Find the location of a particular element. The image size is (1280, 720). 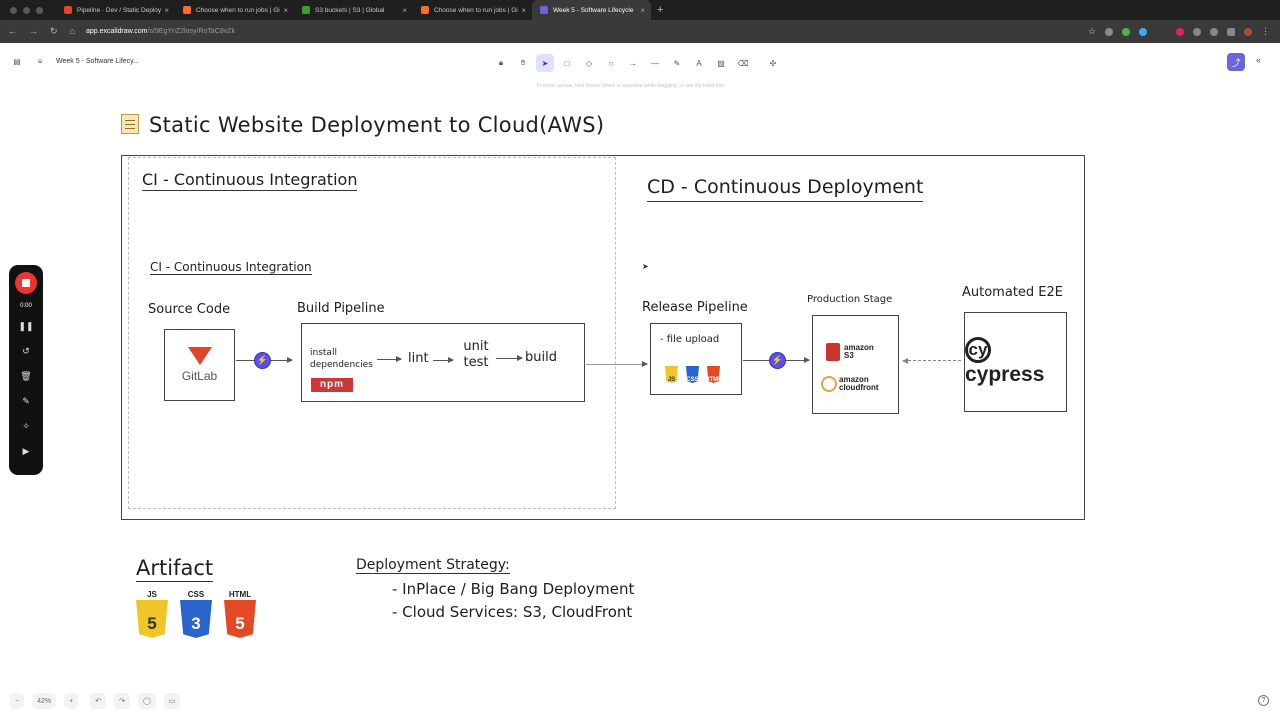

new-tab-icon: + is located at coordinates (660, 10).